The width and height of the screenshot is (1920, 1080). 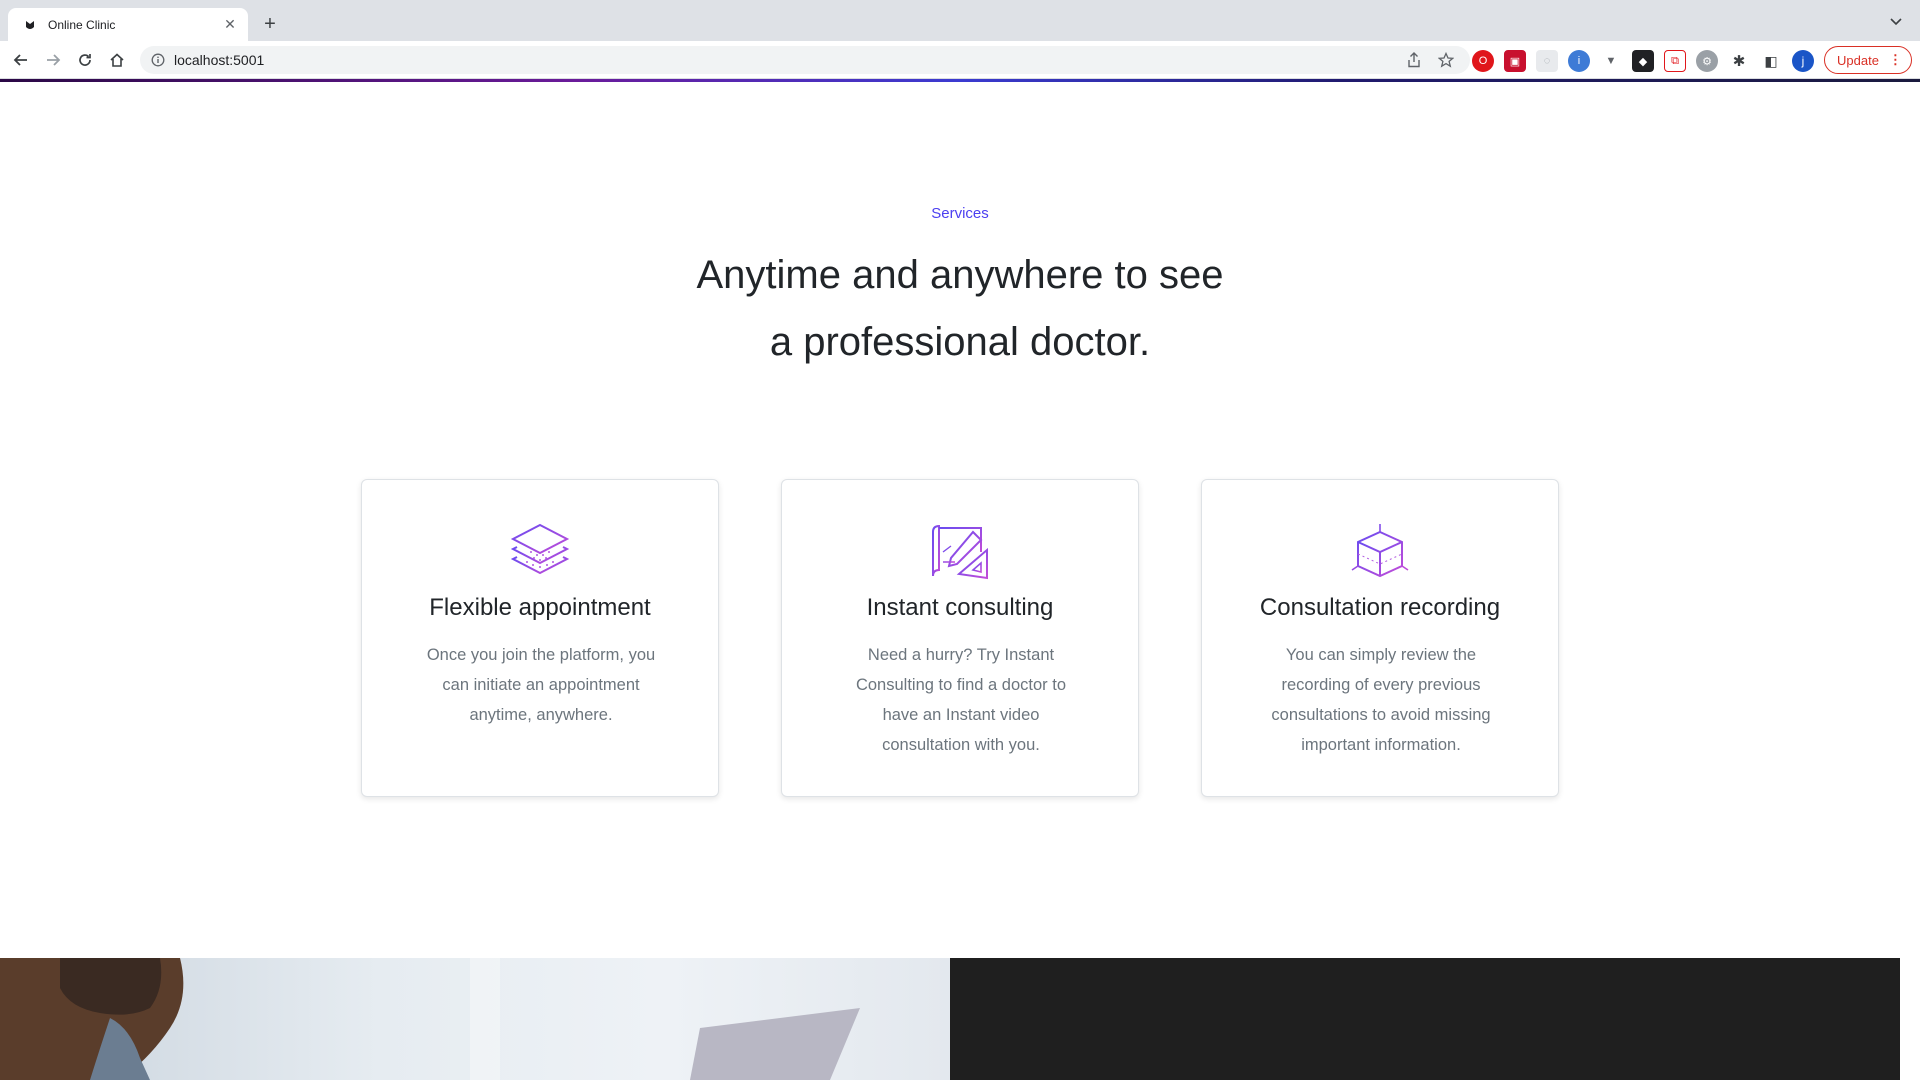 What do you see at coordinates (85, 60) in the screenshot?
I see `reload-icon` at bounding box center [85, 60].